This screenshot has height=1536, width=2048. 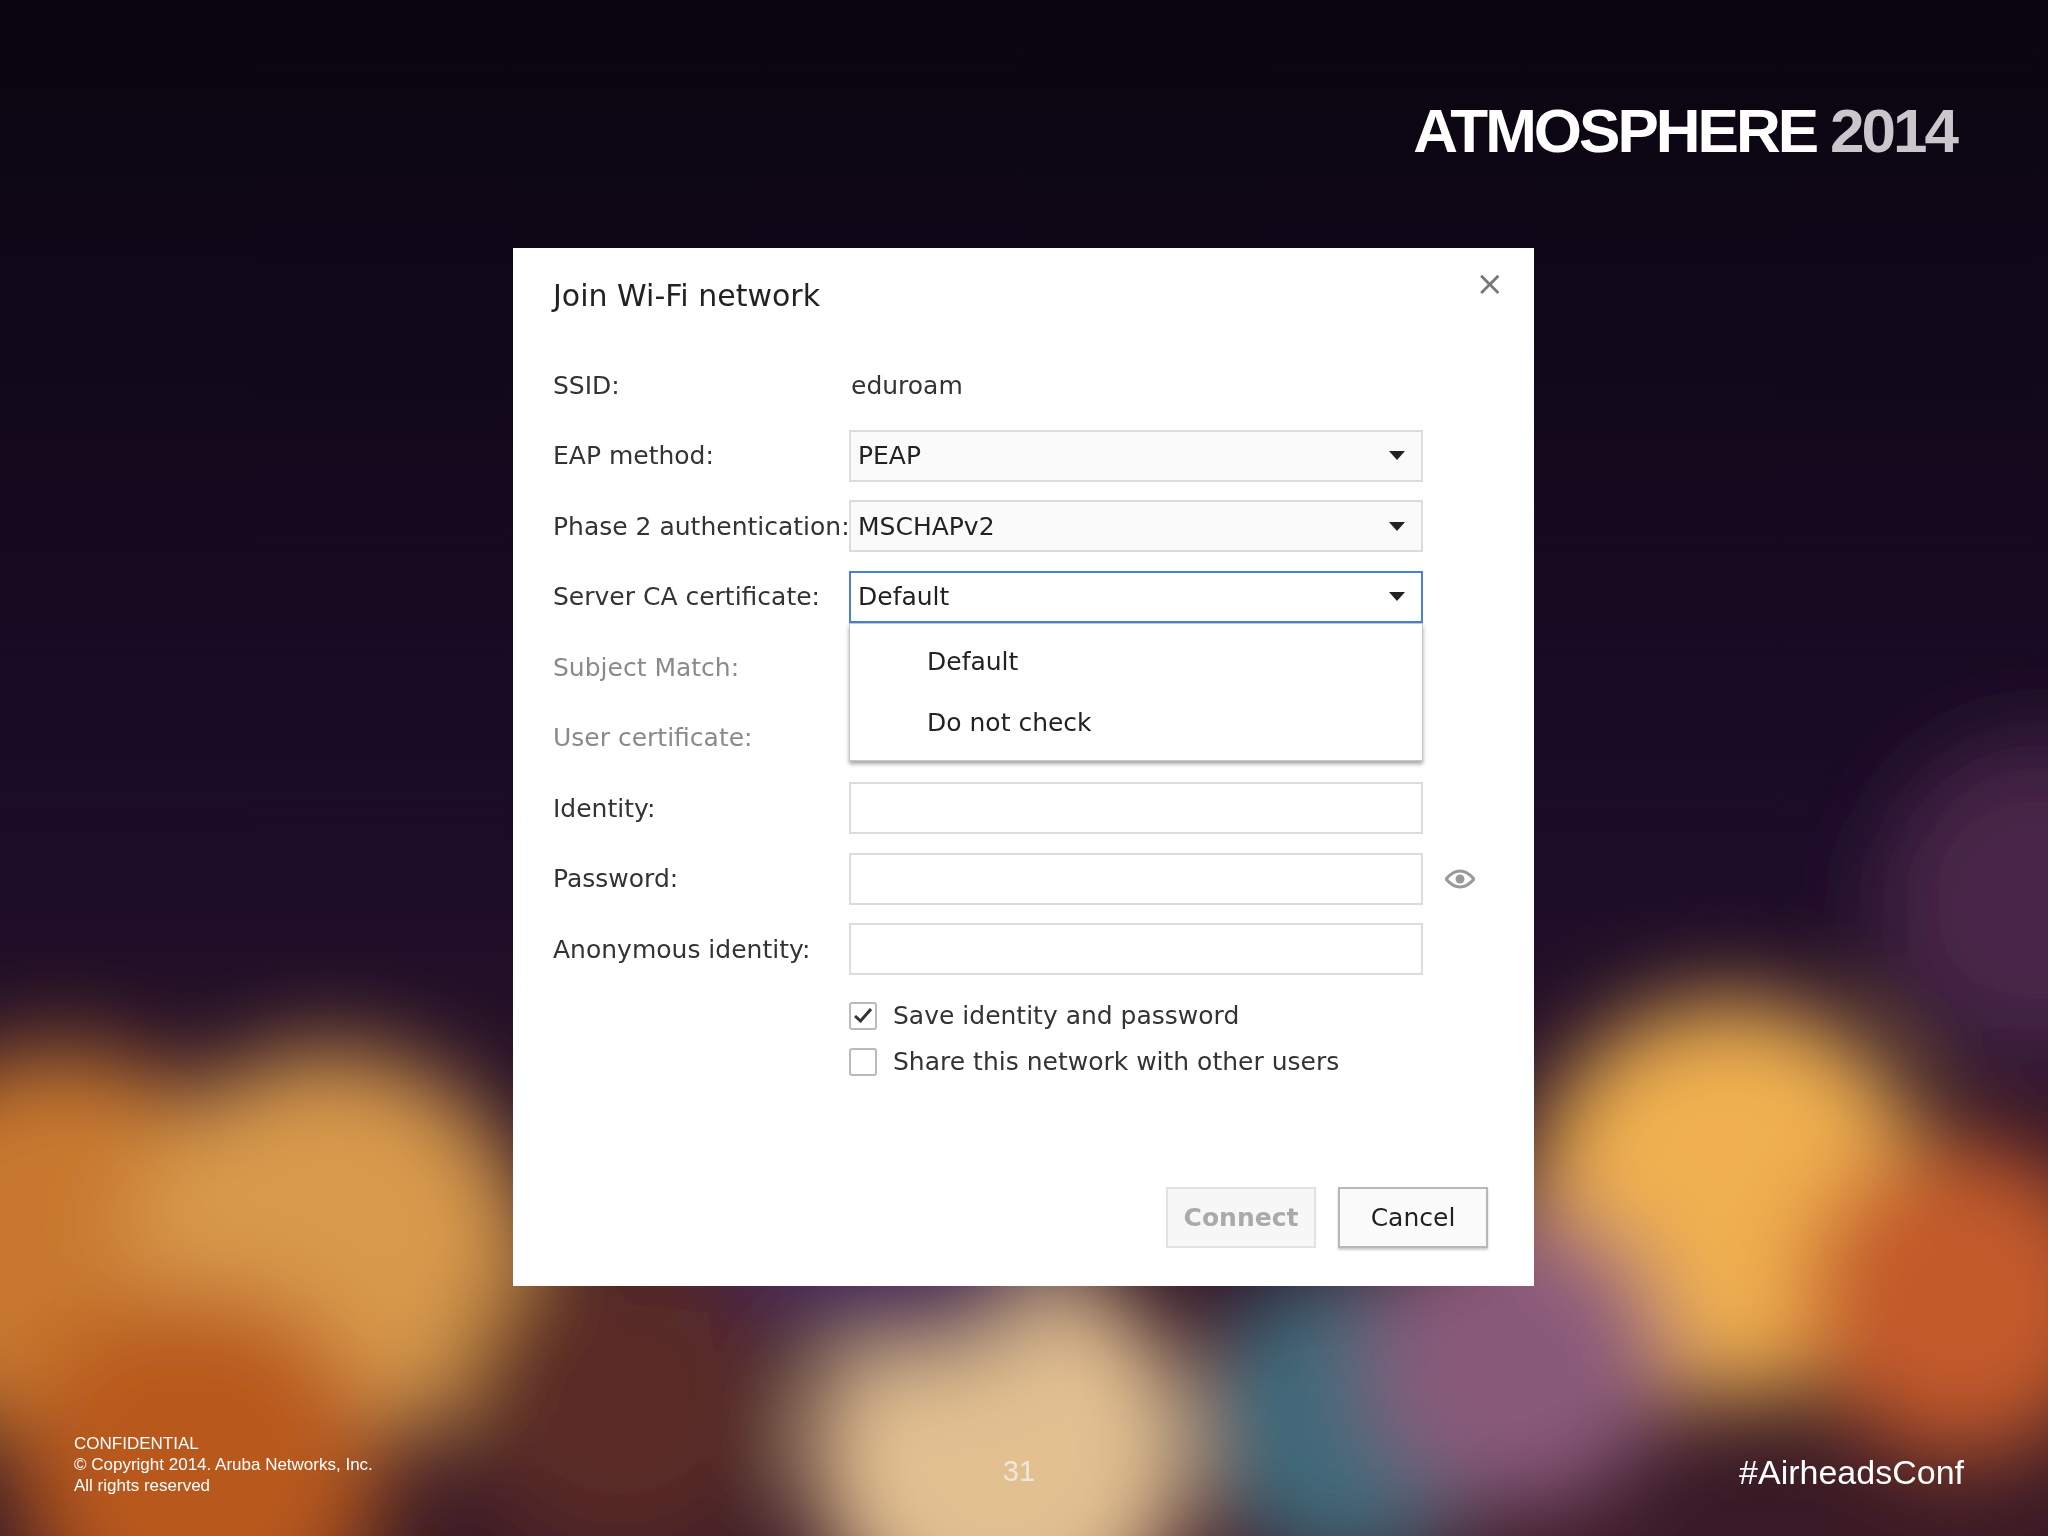 I want to click on close-button: ×, so click(x=1489, y=283).